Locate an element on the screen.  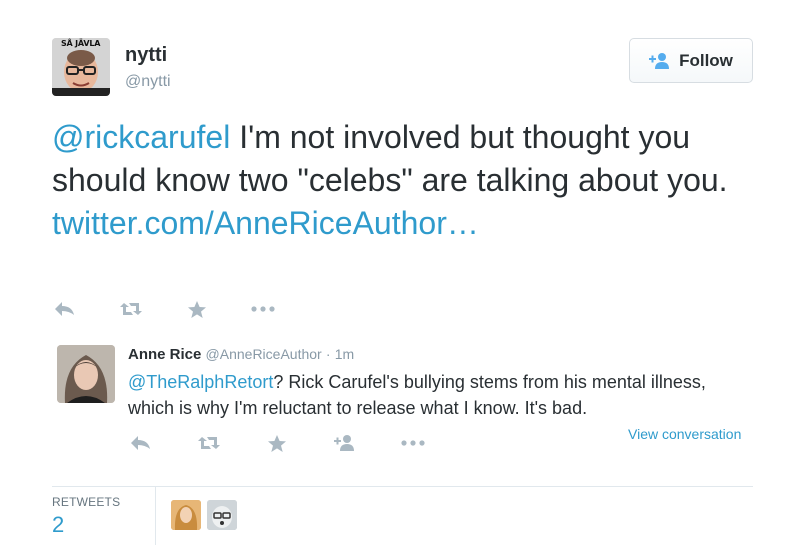
stats-vertical-divider is located at coordinates (155, 516).